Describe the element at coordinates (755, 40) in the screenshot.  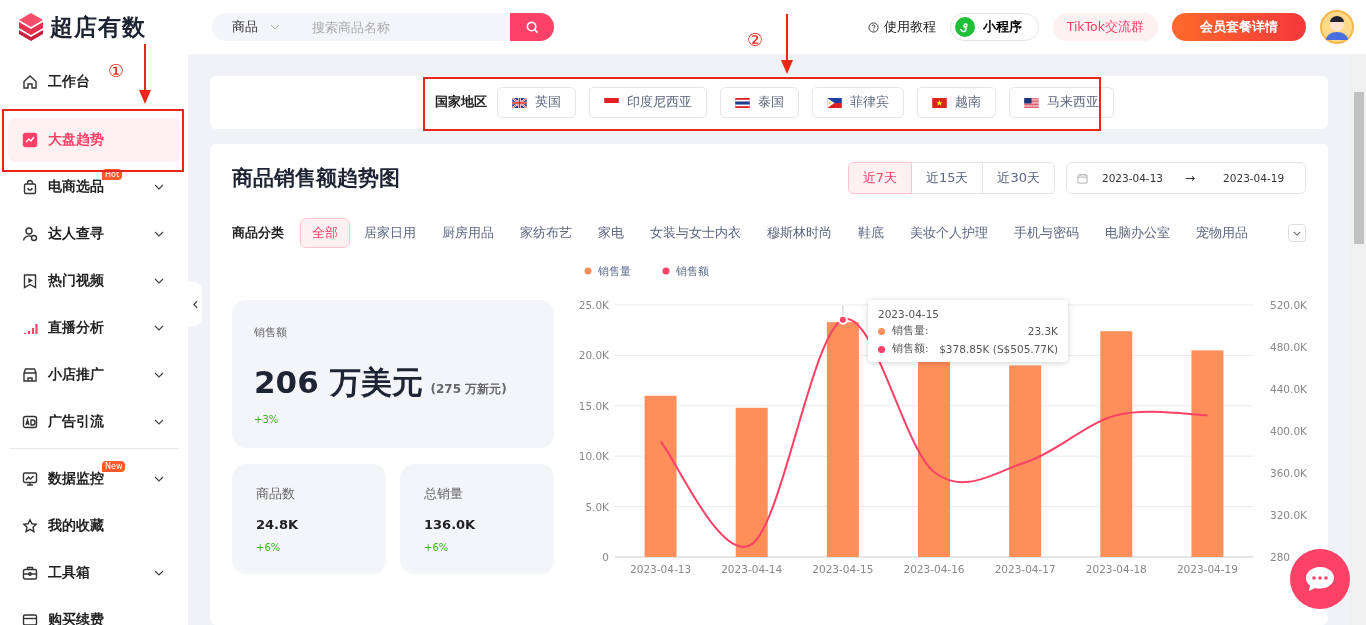
I see `step-number: ②` at that location.